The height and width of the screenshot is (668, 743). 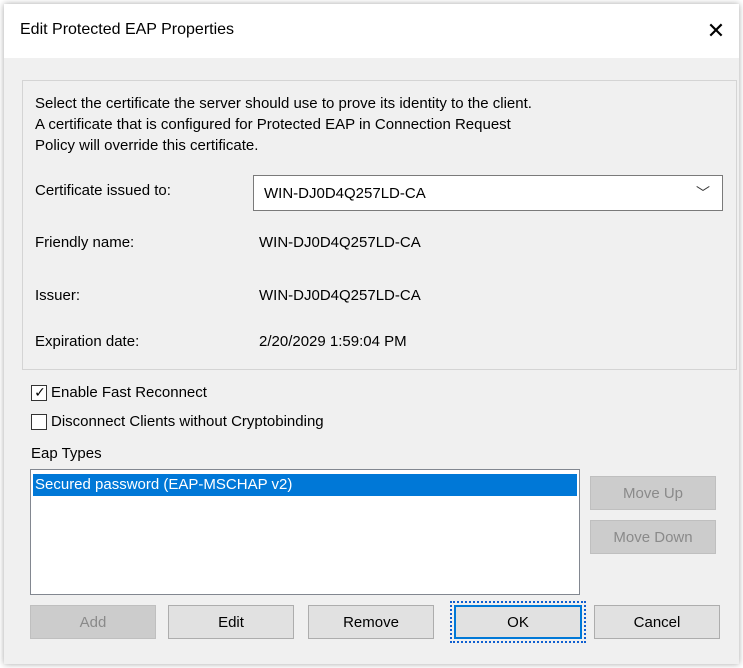 I want to click on certificate-select: WIN-DJ0D4Q257LD-CA ﹀, so click(x=488, y=193).